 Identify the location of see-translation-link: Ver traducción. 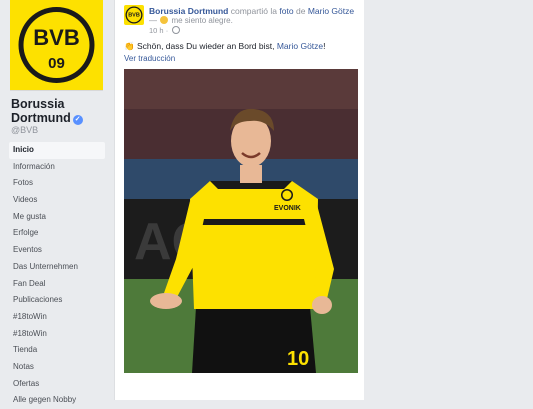
(149, 58).